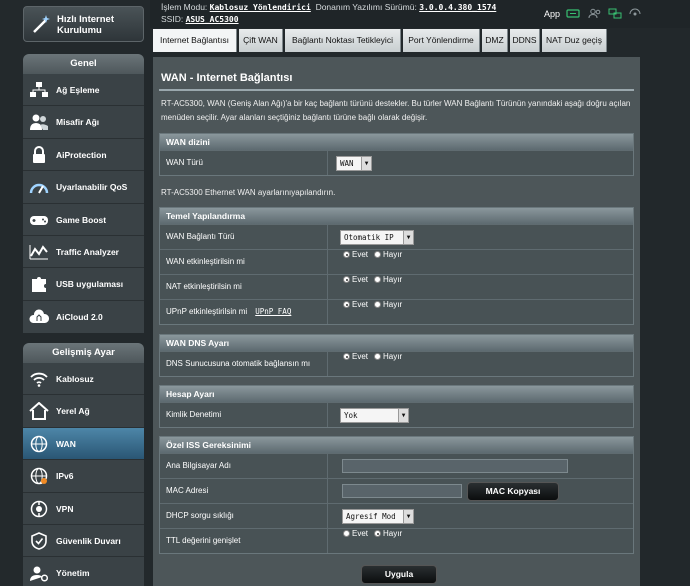 Image resolution: width=690 pixels, height=586 pixels. Describe the element at coordinates (79, 316) in the screenshot. I see `sidebar-item-label: AiCloud 2.0` at that location.